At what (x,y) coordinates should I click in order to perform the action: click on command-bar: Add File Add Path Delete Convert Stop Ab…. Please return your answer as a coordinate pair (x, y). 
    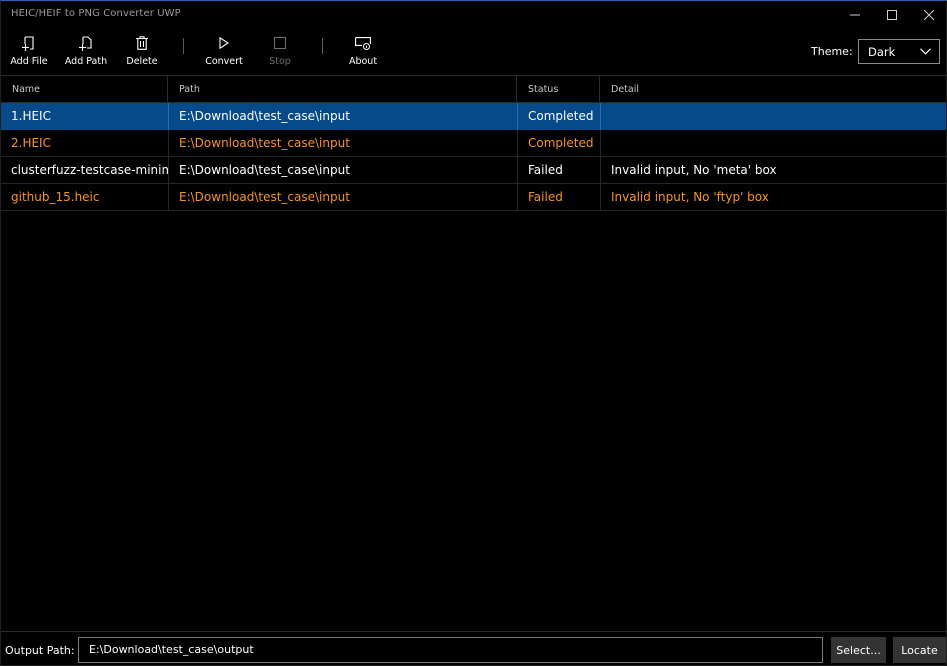
    Looking at the image, I should click on (473, 52).